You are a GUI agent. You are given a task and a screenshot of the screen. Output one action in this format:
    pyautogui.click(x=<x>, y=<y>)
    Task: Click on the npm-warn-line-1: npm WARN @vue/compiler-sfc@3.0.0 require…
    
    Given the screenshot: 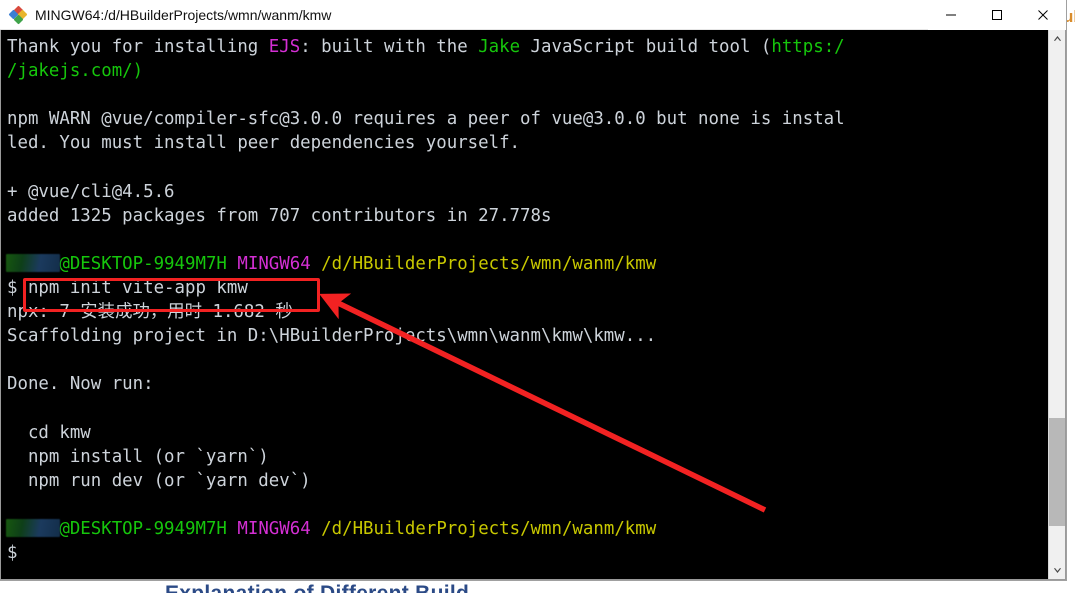 What is the action you would take?
    pyautogui.click(x=426, y=119)
    